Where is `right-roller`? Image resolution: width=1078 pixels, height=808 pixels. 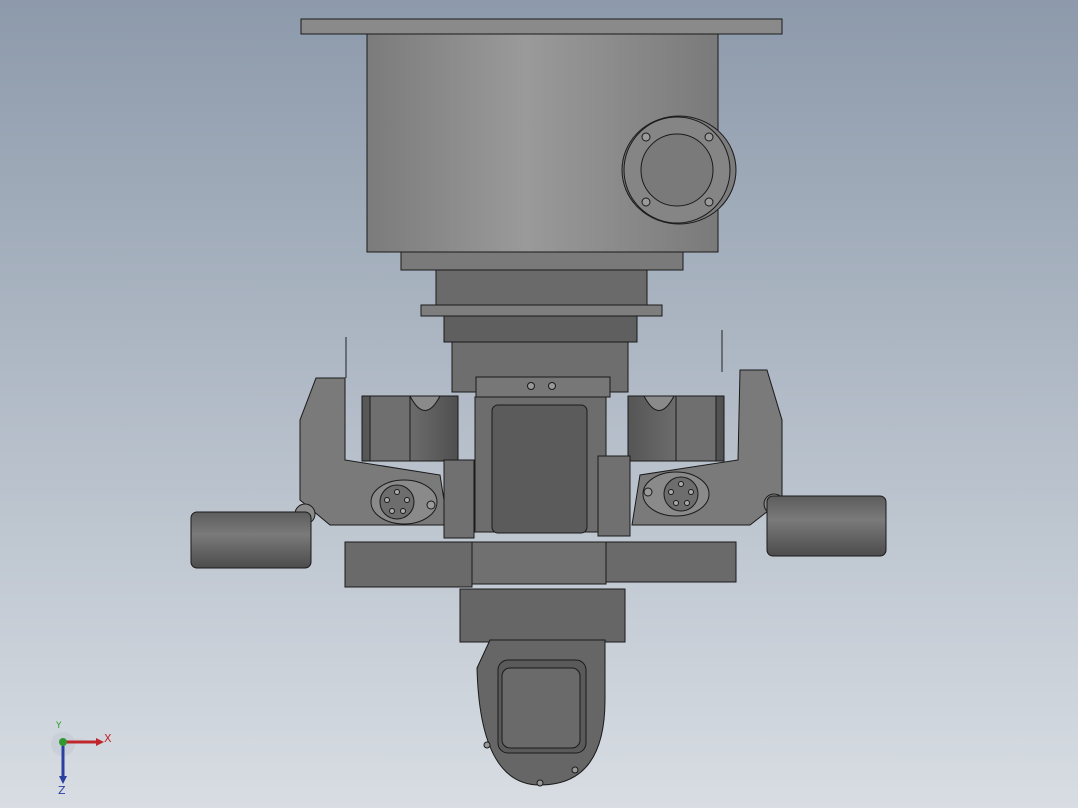 right-roller is located at coordinates (826, 526).